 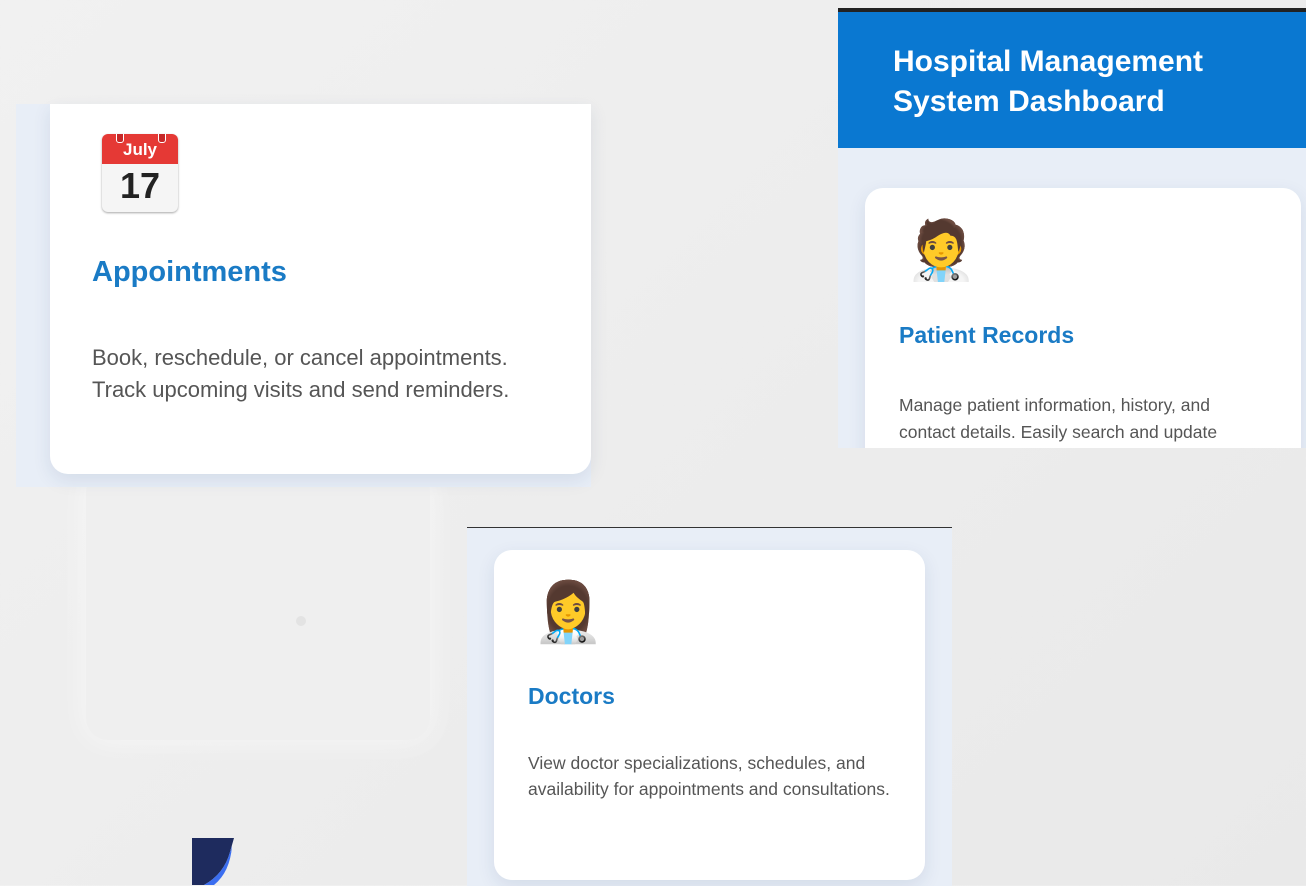 I want to click on calendar-month: July, so click(x=140, y=149).